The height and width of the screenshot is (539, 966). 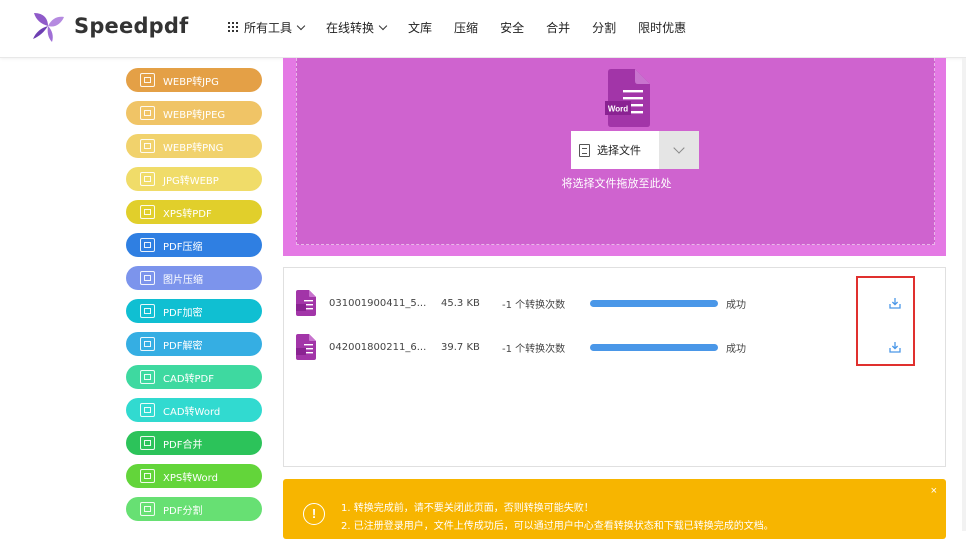 I want to click on sidebar-tool-label: JPG转WEBP, so click(x=191, y=181).